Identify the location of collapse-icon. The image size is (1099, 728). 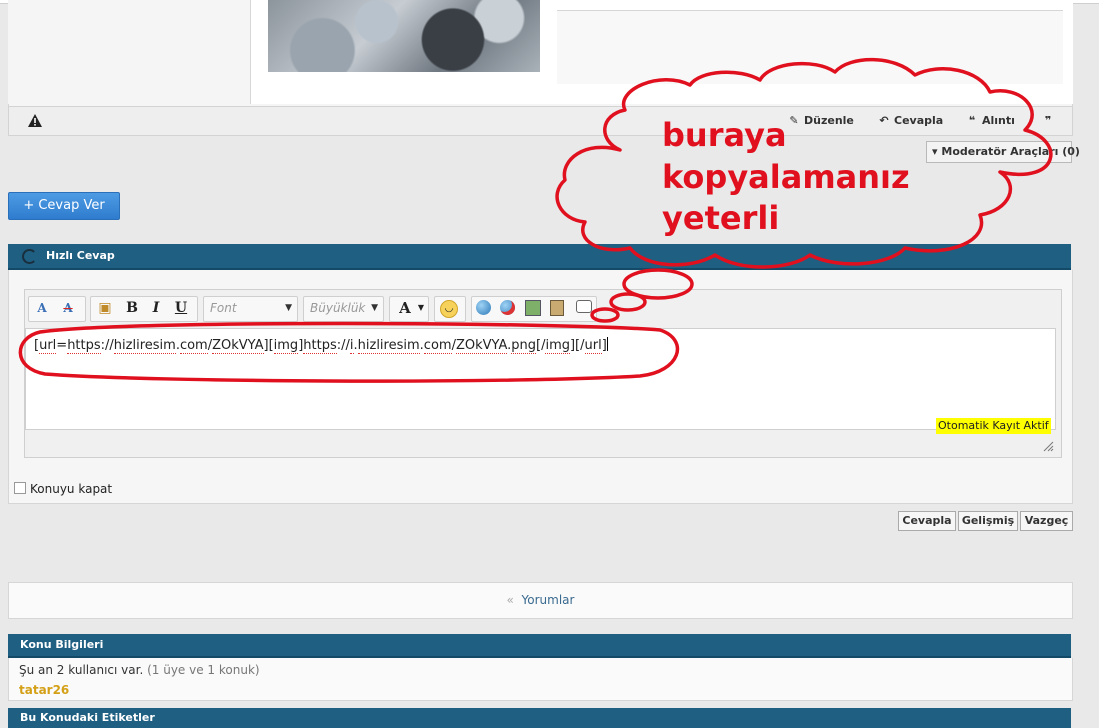
(29, 256).